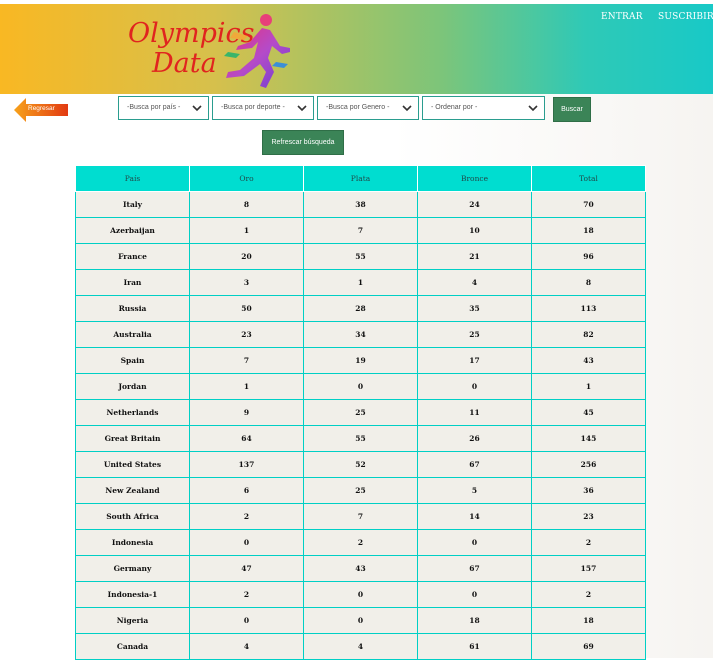 Image resolution: width=713 pixels, height=660 pixels. I want to click on table-row: Indonesia-1 2 0 0 2, so click(360, 594).